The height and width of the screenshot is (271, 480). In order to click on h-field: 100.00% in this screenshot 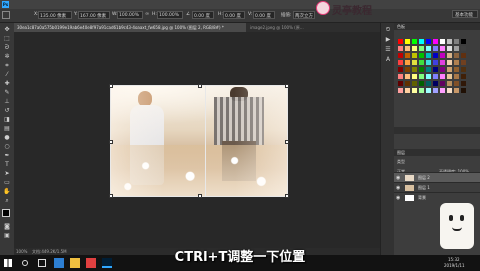, I will do `click(170, 15)`.